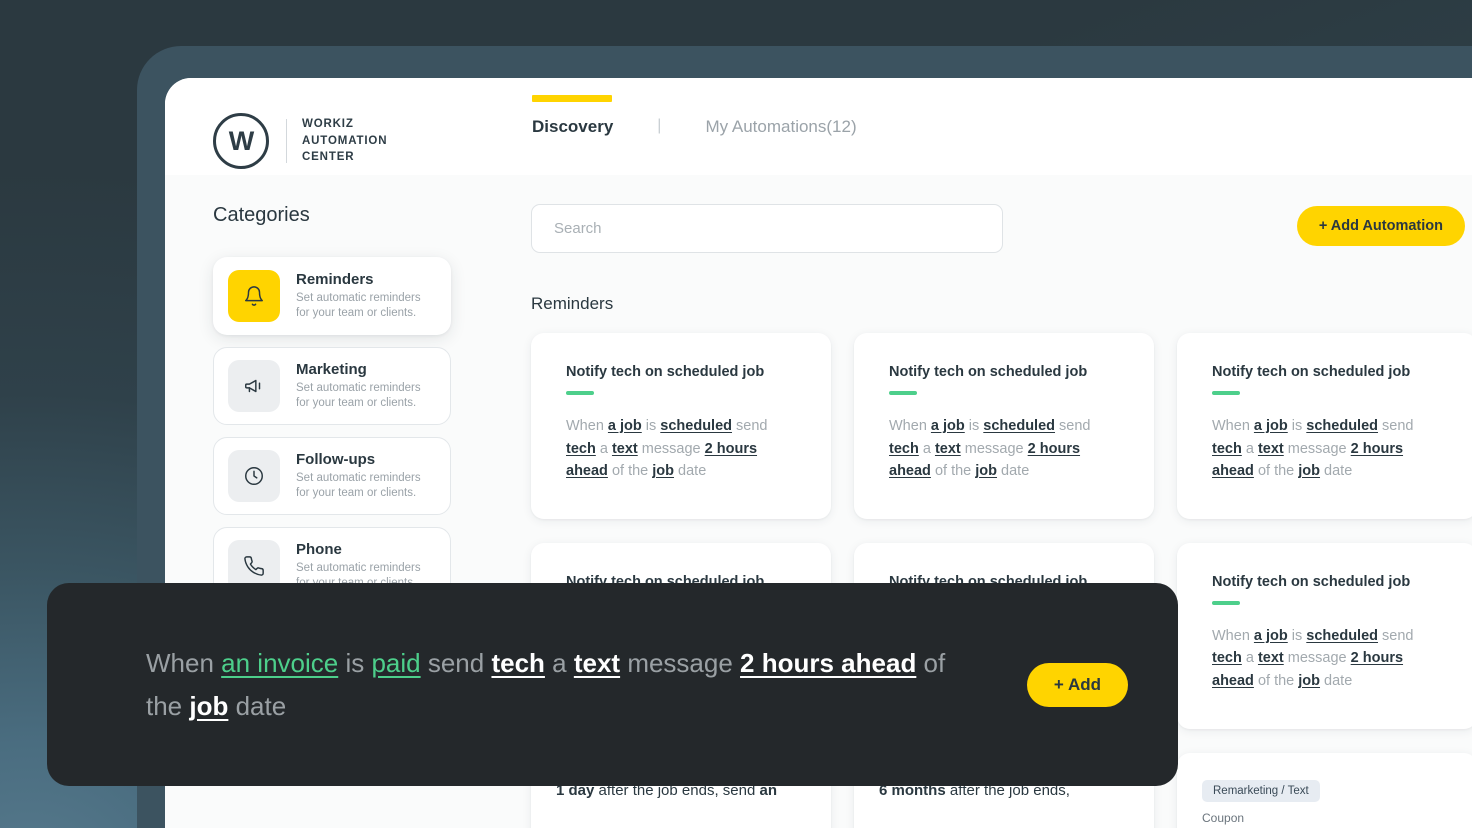 This screenshot has width=1472, height=828. I want to click on sidebar-item-label: Phone, so click(319, 550).